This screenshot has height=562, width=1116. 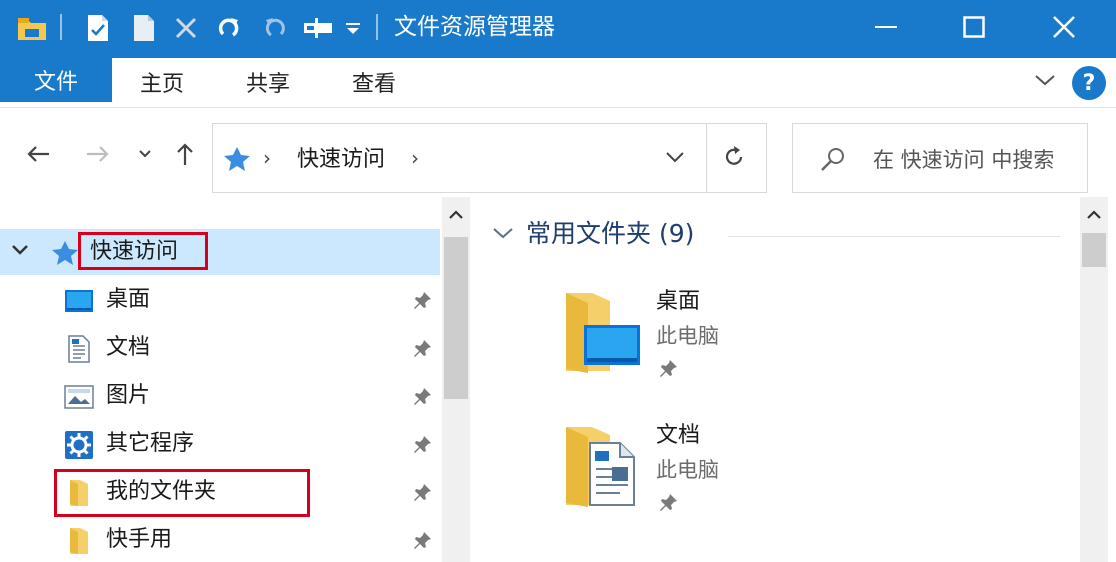 What do you see at coordinates (162, 82) in the screenshot?
I see `tab-home: 主页` at bounding box center [162, 82].